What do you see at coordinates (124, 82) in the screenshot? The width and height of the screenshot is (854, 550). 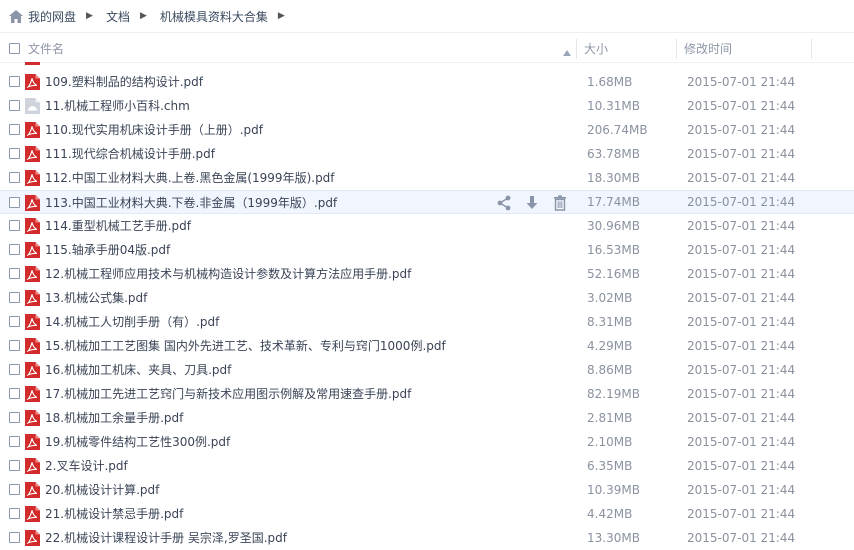 I see `file-name: 109.塑料制品的结构设计.pdf` at bounding box center [124, 82].